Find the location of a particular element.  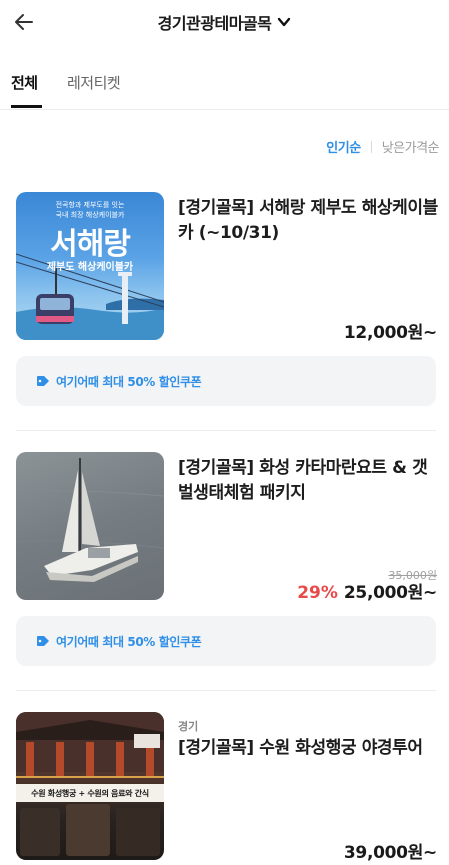

product-thumbnail: 수원 화성행궁 + 수원의 음료와 간식 is located at coordinates (90, 786).